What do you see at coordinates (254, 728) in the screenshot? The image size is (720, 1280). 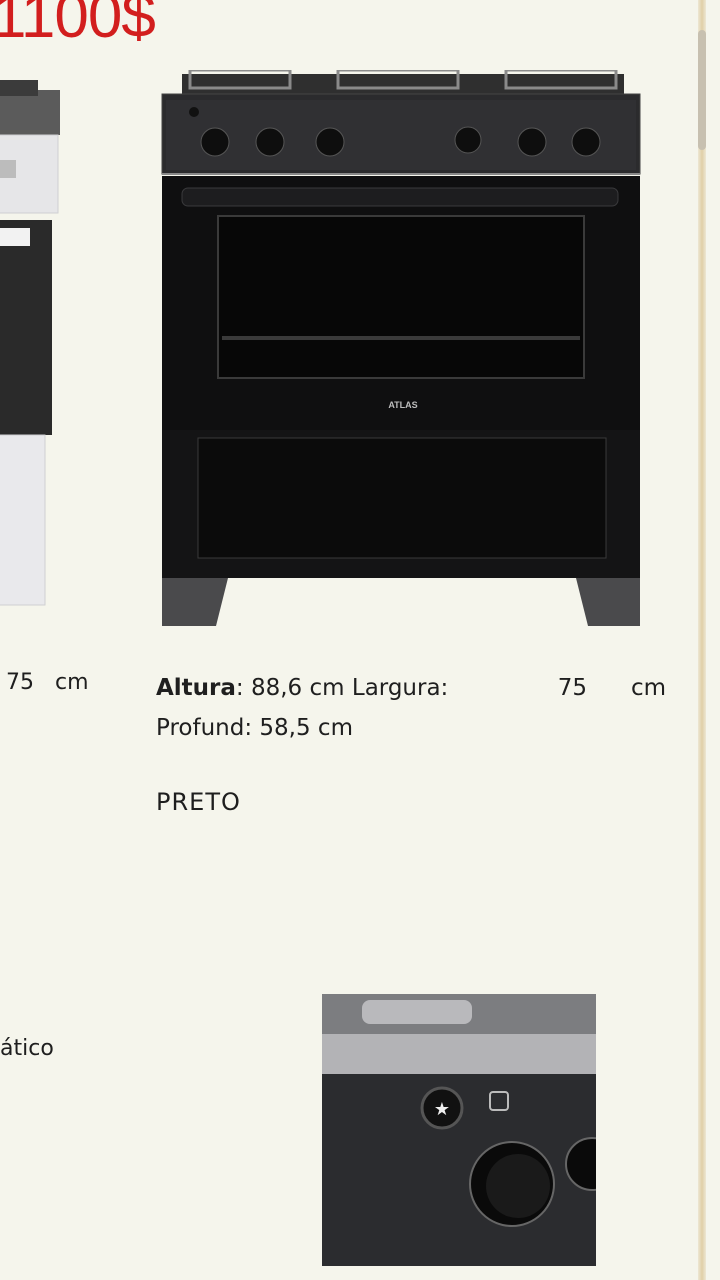 I see `depth-line: Profund: 58,5 cm` at bounding box center [254, 728].